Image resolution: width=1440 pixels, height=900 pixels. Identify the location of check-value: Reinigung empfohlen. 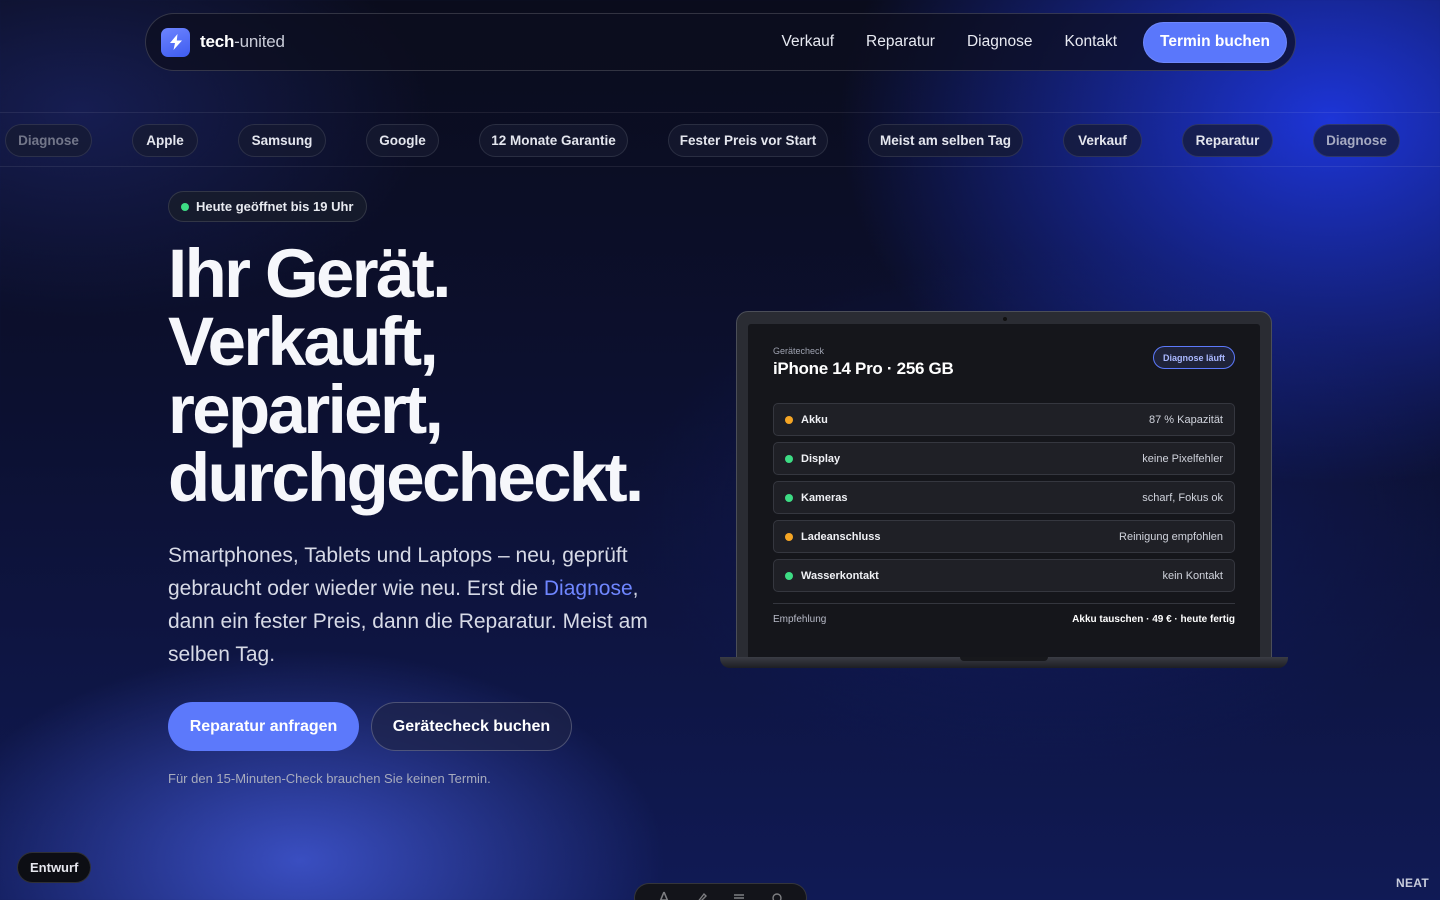
(1171, 536).